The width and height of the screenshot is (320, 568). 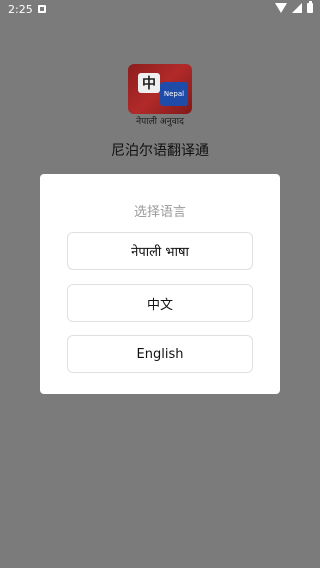 I want to click on wifi-icon, so click(x=281, y=8).